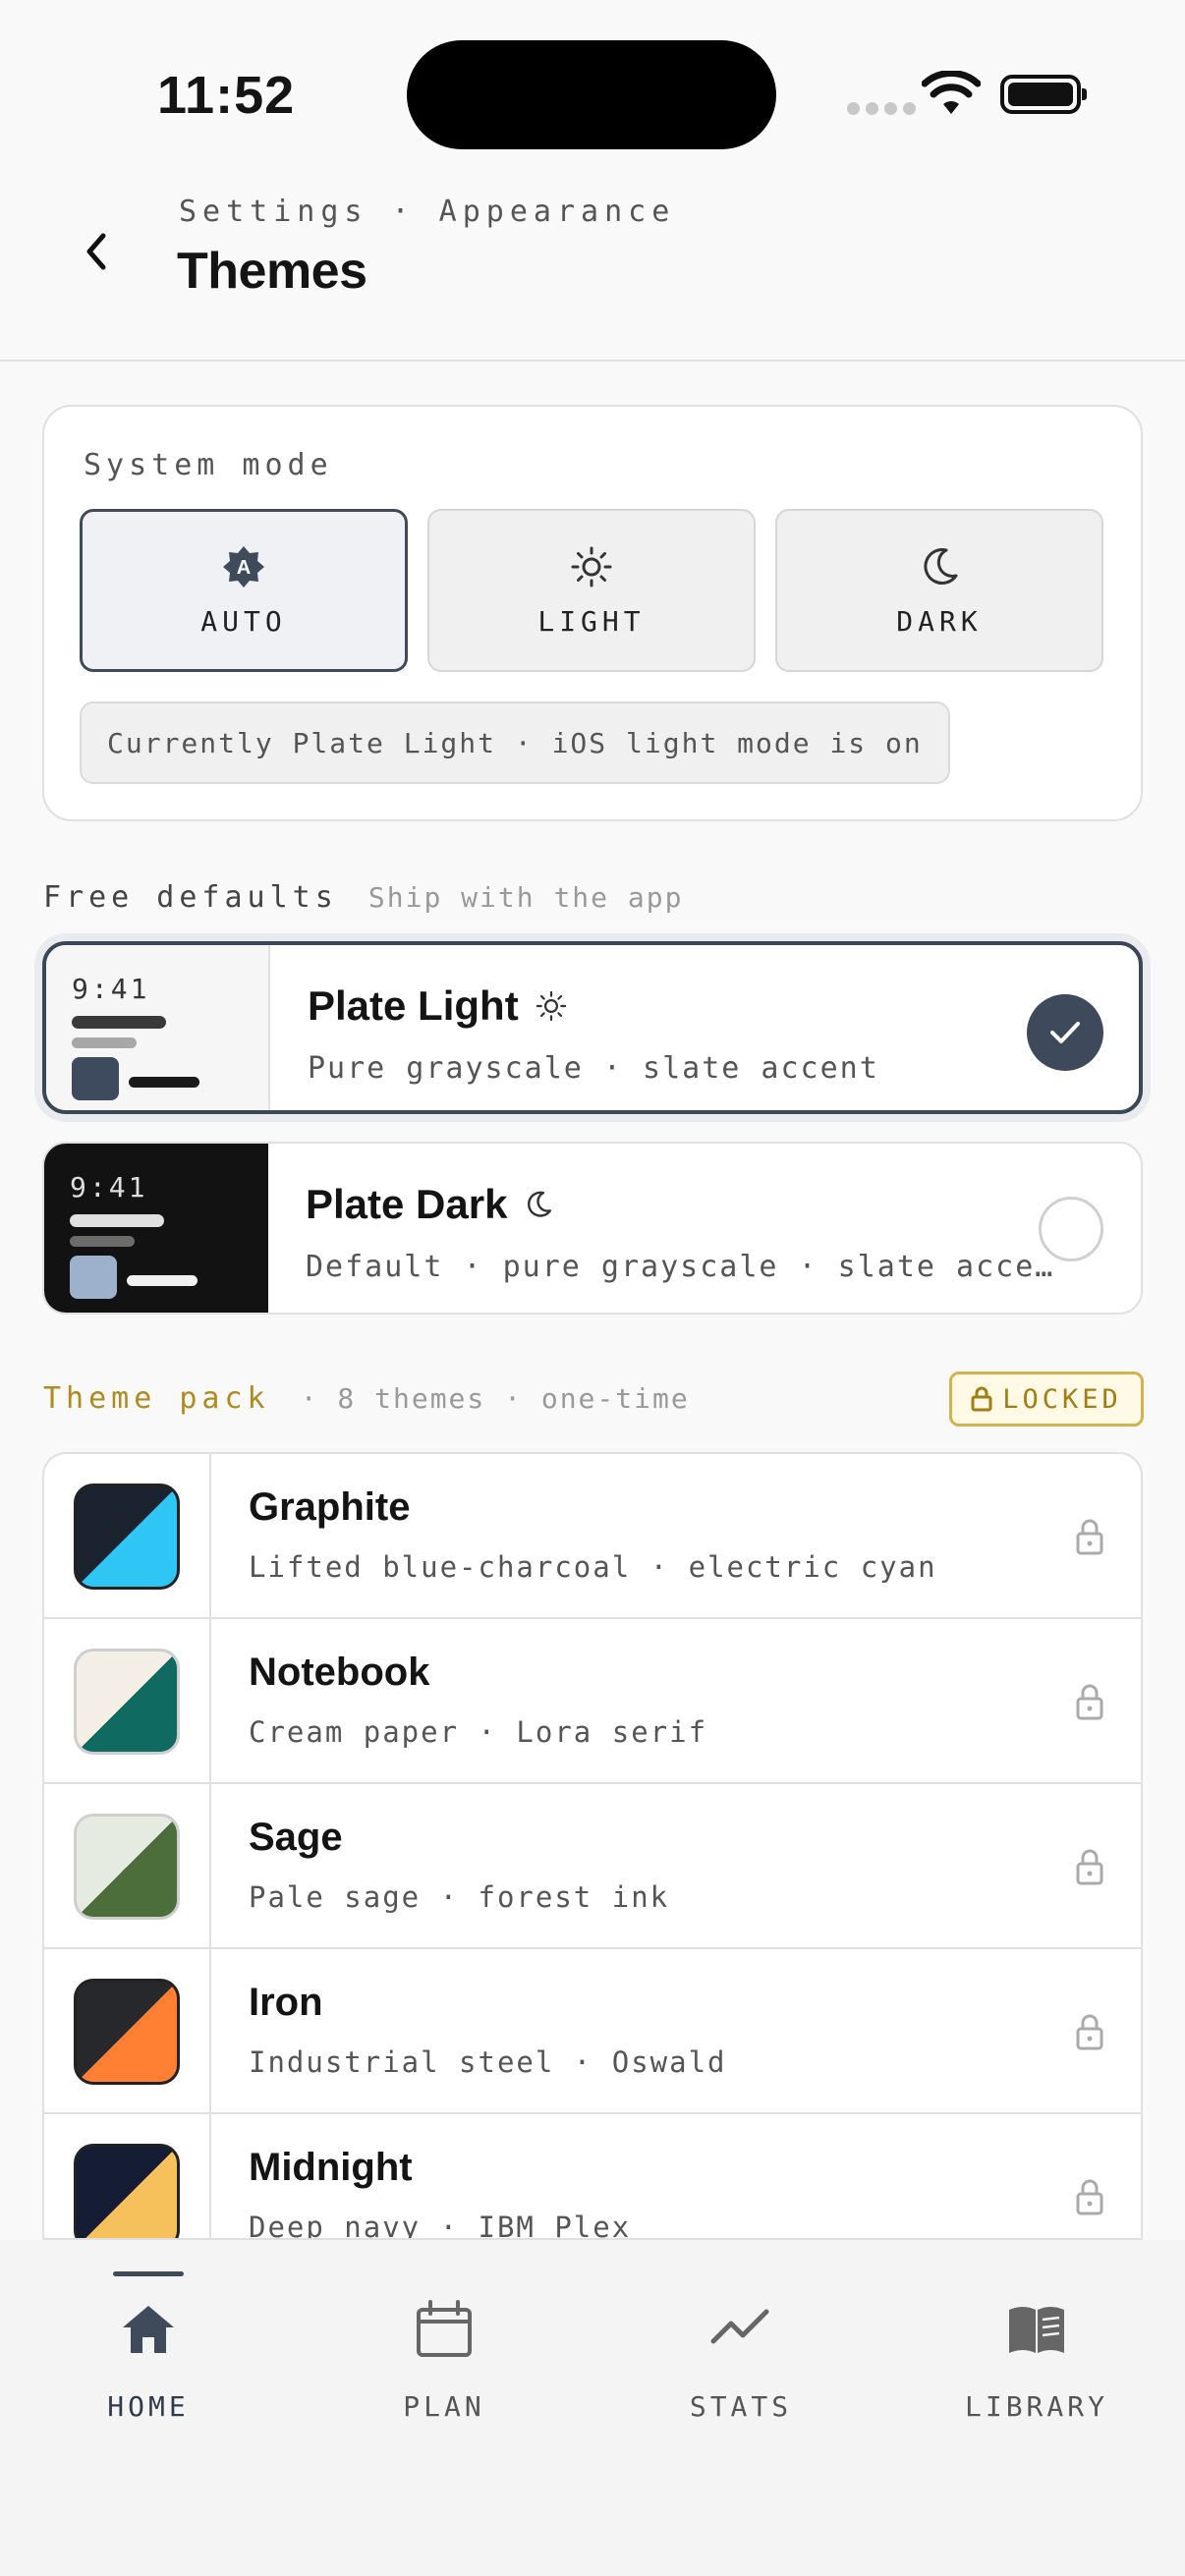 This screenshot has height=2576, width=1185. I want to click on chevron-left-icon, so click(96, 251).